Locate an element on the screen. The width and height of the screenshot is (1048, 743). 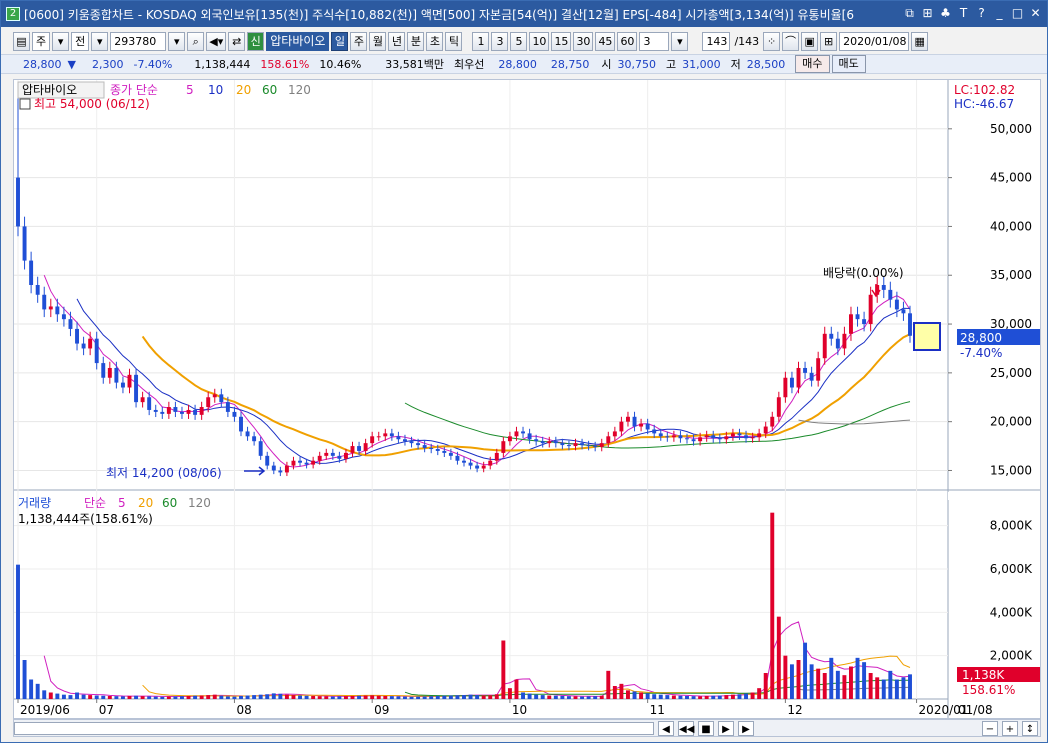
sell-button: 매도 is located at coordinates (848, 64).